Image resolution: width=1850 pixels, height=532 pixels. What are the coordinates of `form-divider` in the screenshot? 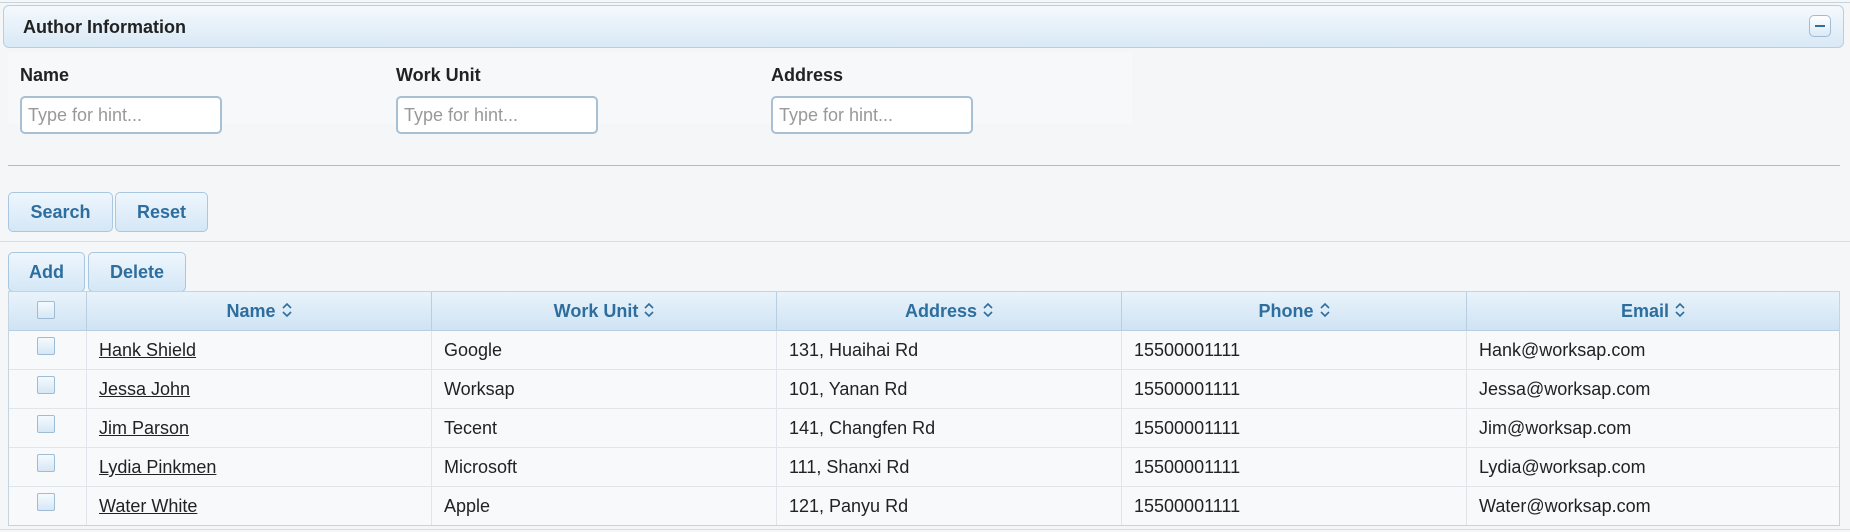 It's located at (924, 165).